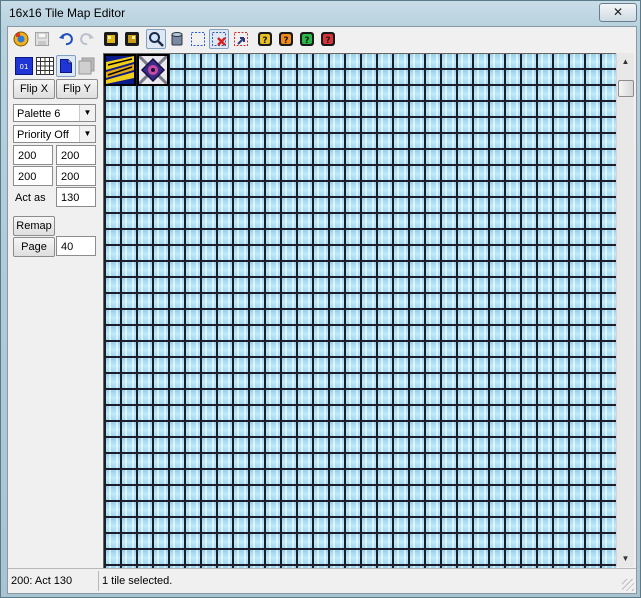  Describe the element at coordinates (21, 39) in the screenshot. I see `info-icon` at that location.